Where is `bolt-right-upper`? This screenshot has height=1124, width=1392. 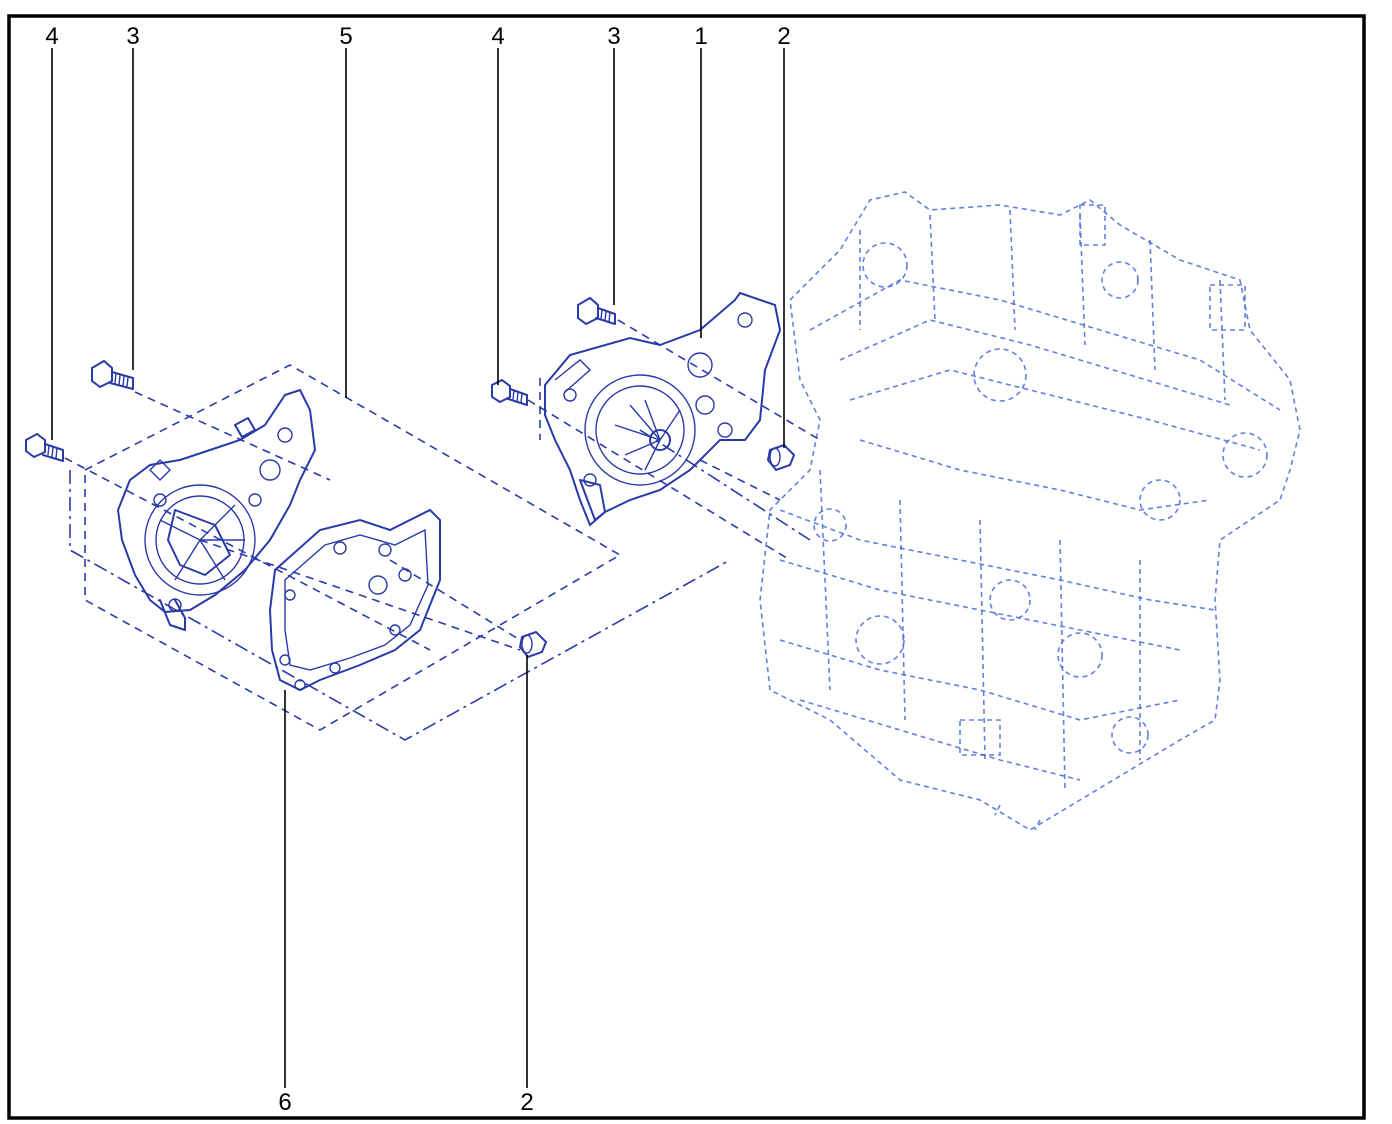
bolt-right-upper is located at coordinates (596, 311).